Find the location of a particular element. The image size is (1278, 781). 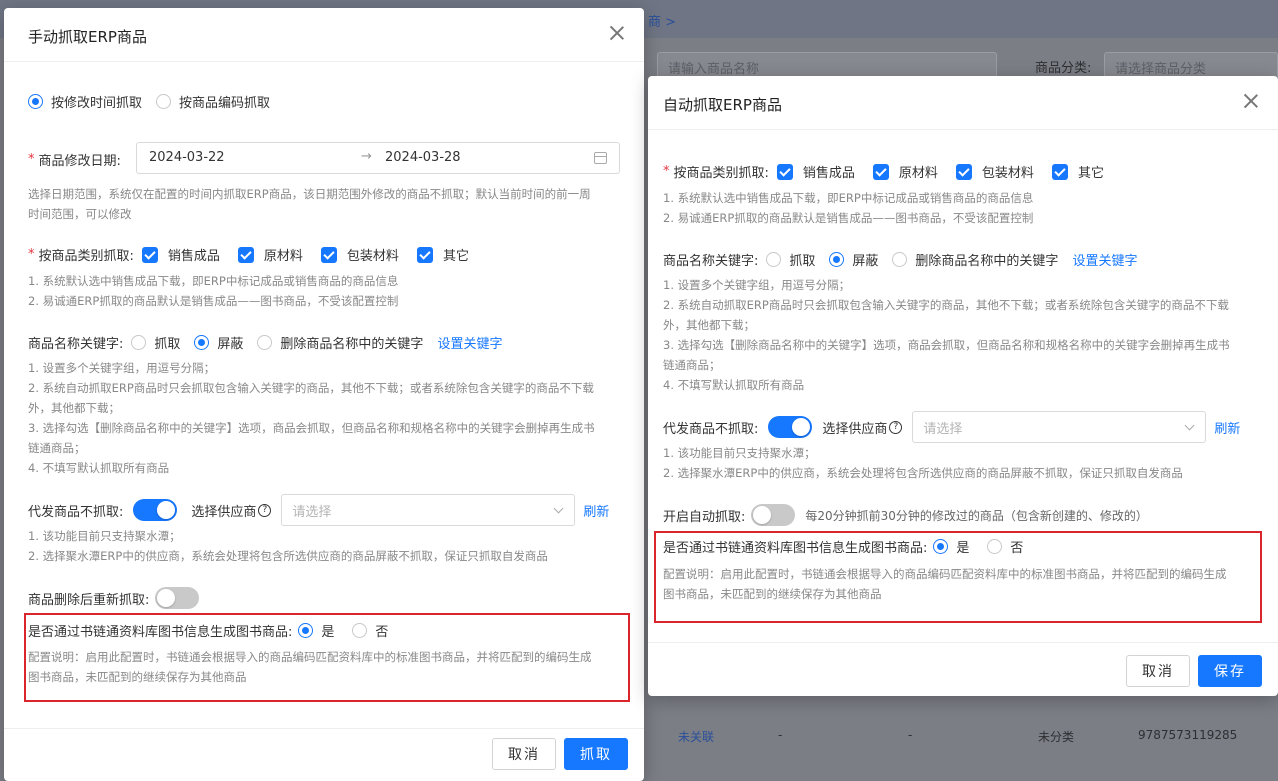

category-filter-label: 商品分类: is located at coordinates (1063, 68).